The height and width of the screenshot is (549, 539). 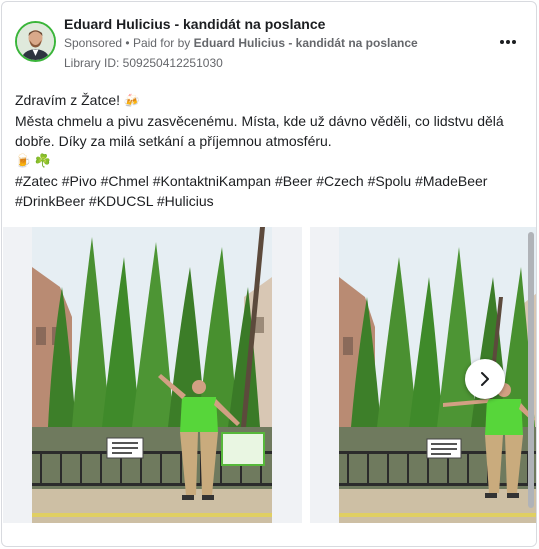 What do you see at coordinates (50, 201) in the screenshot?
I see `hashtag-link: #DrinkBeer` at bounding box center [50, 201].